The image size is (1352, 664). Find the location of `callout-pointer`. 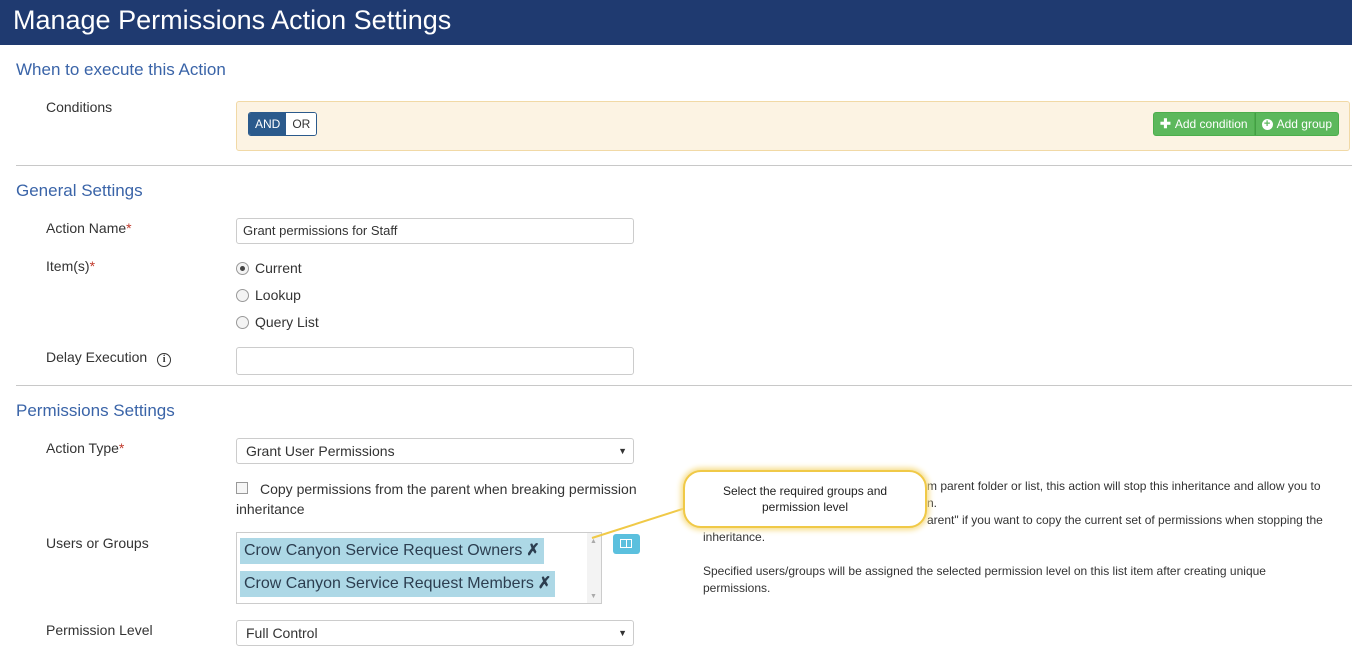

callout-pointer is located at coordinates (643, 521).